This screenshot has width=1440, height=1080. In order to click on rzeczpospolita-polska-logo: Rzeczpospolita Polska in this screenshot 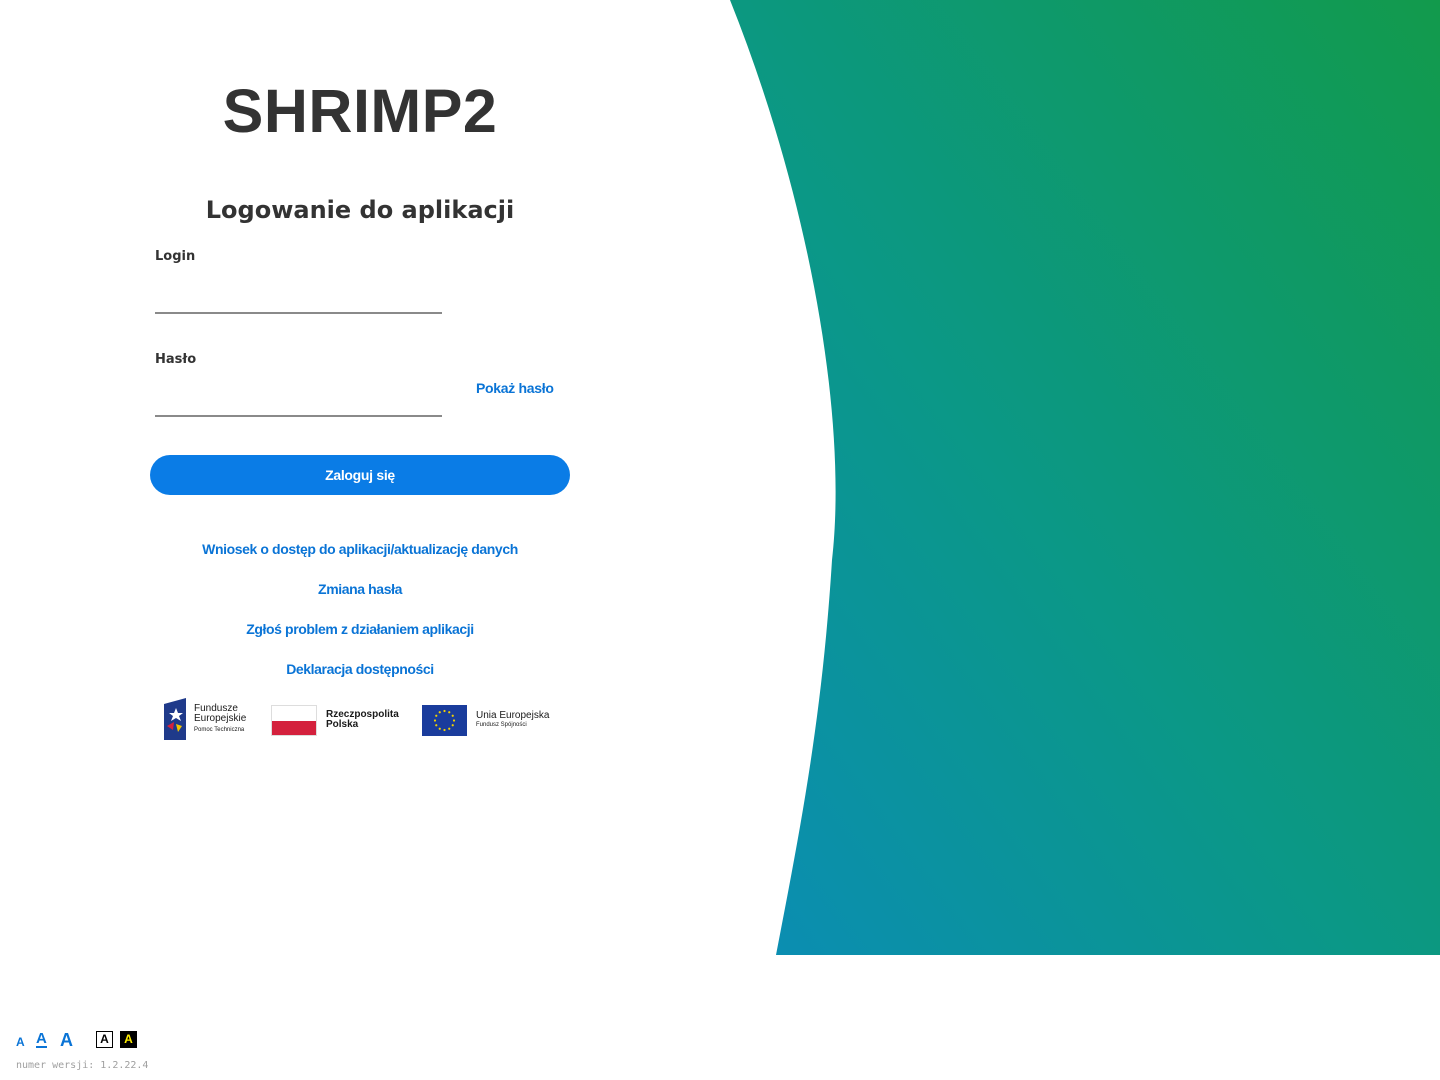, I will do `click(338, 720)`.